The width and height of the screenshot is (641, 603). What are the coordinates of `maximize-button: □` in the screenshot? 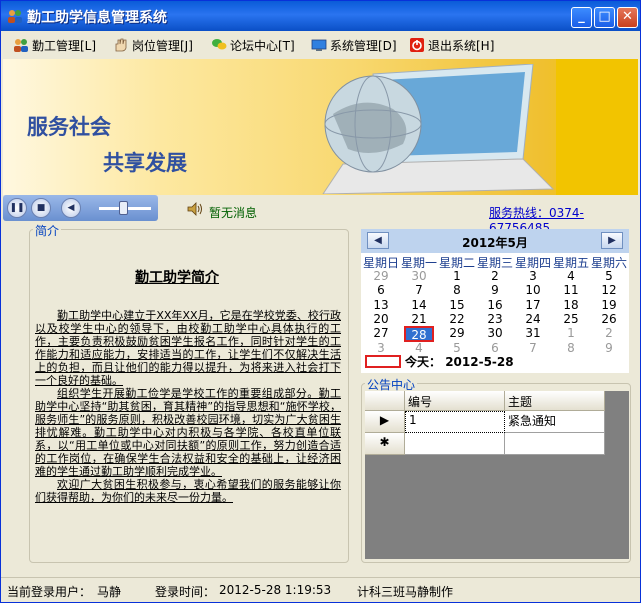 It's located at (604, 17).